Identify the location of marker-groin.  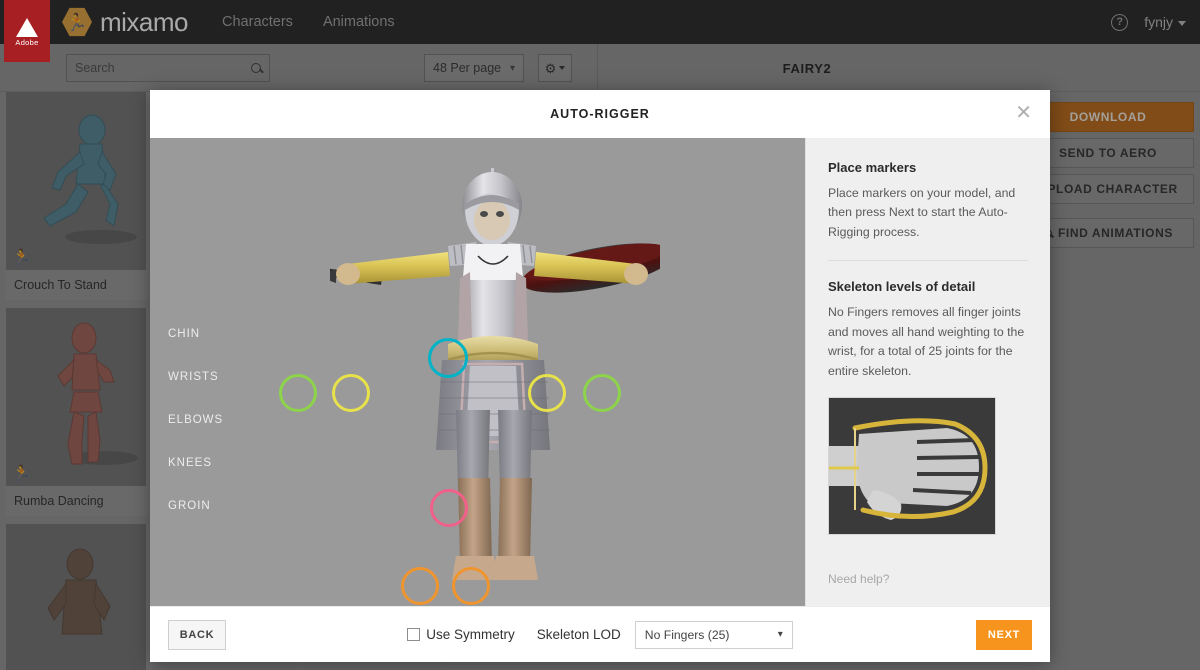
(449, 508).